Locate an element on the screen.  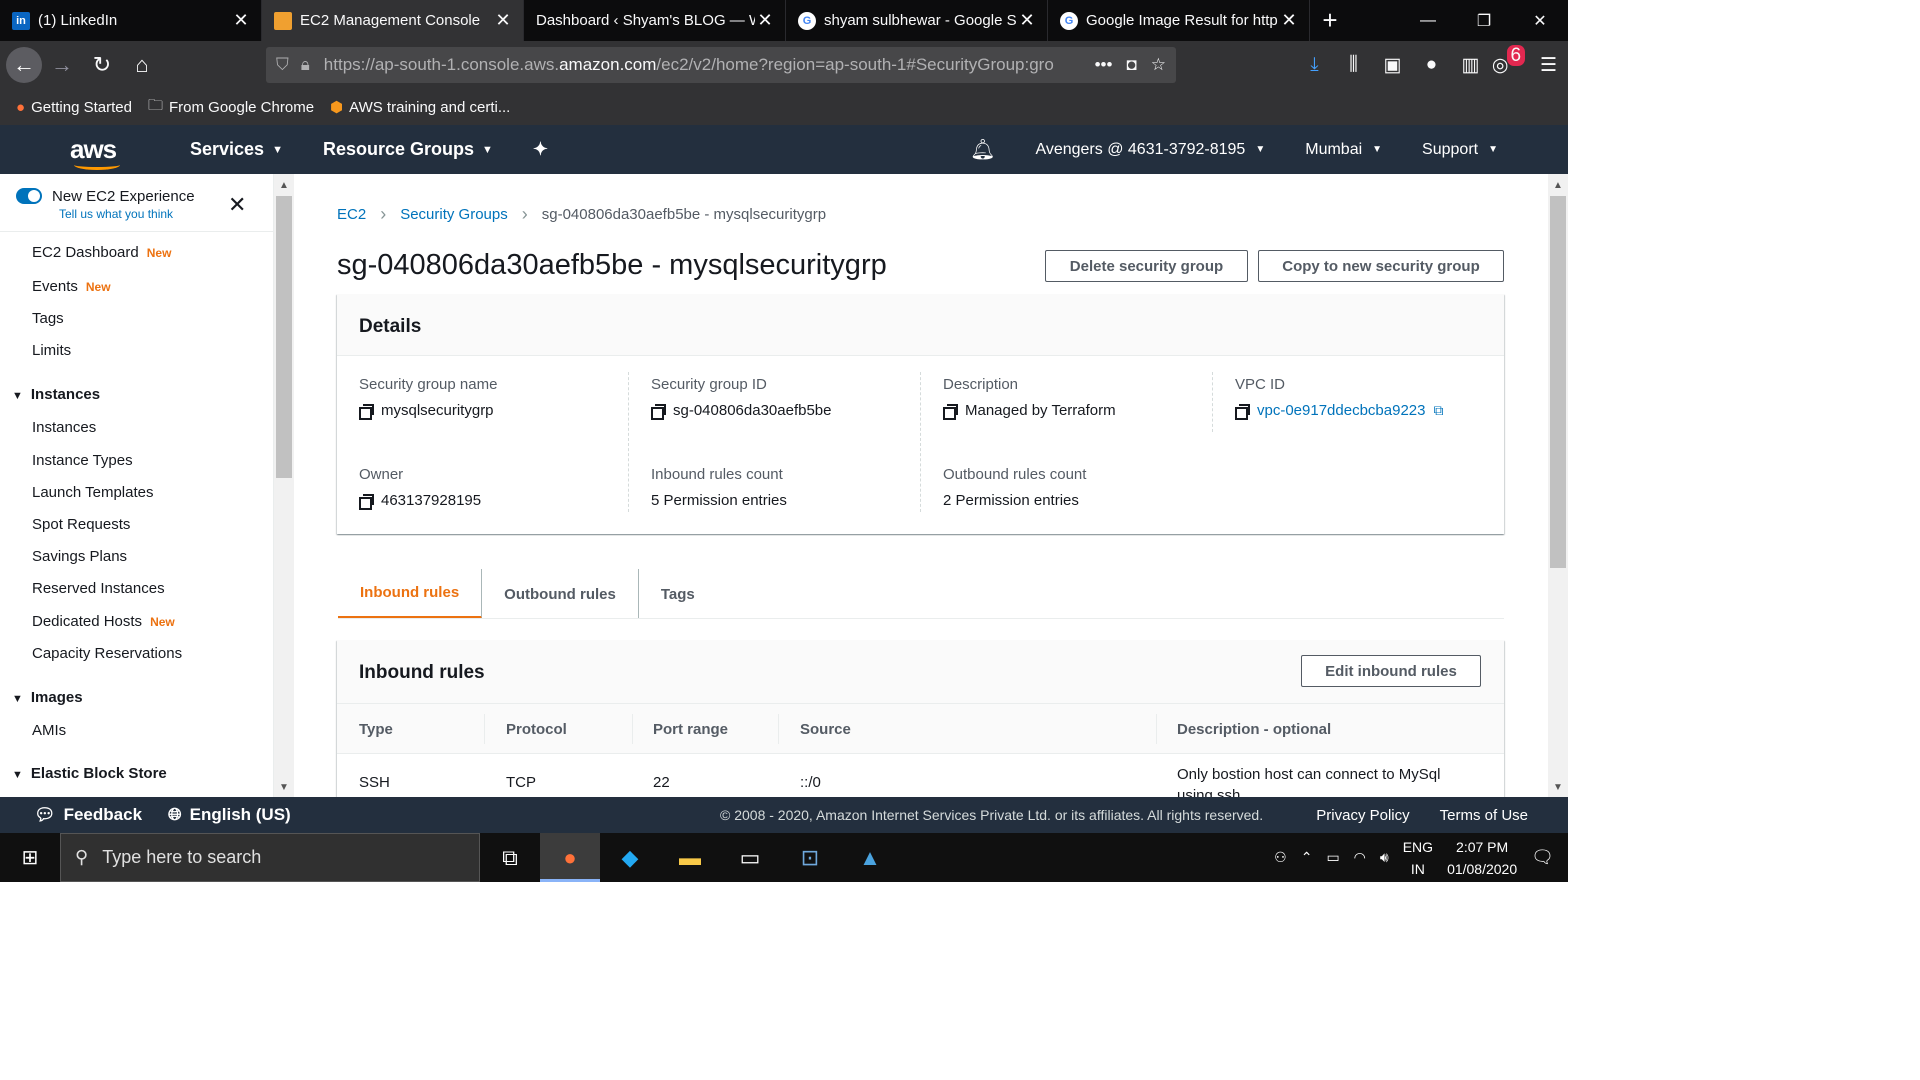
column-header-source: Source is located at coordinates (825, 729).